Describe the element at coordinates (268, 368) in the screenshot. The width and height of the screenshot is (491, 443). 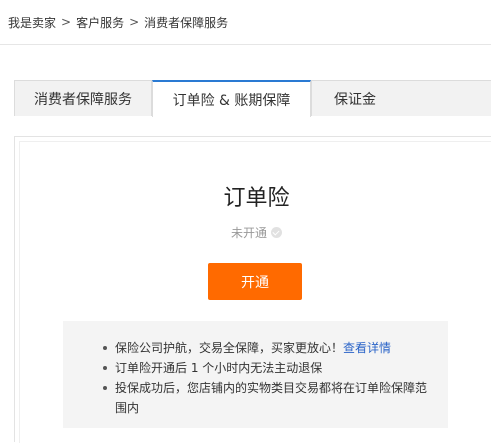
I see `info-item-2: 订单险开通后 1 个小时内无法主动退保` at that location.